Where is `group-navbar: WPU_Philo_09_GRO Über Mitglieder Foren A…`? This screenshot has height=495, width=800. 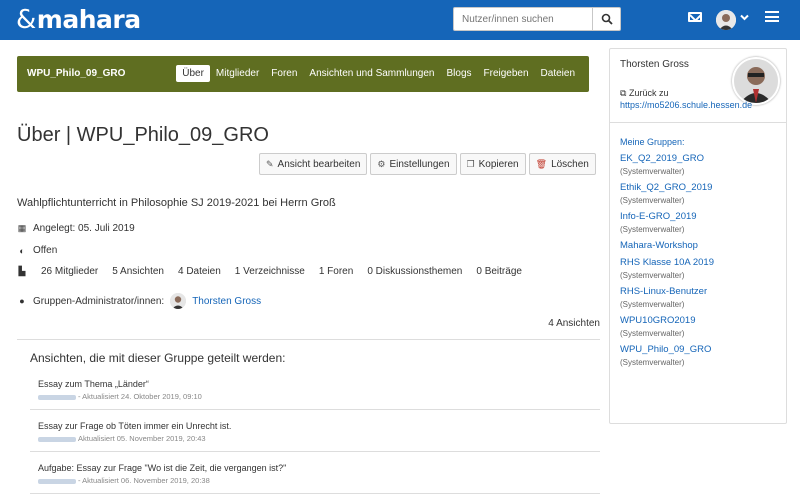
group-navbar: WPU_Philo_09_GRO Über Mitglieder Foren A… is located at coordinates (303, 74).